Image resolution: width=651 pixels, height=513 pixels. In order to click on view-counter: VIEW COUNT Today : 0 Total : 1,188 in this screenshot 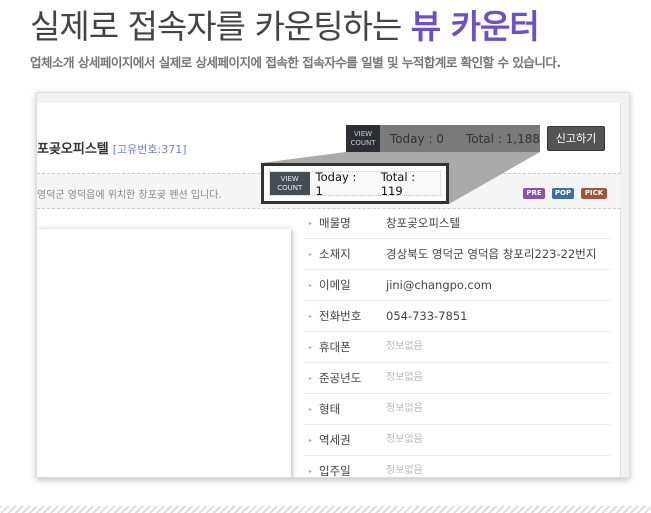, I will do `click(443, 138)`.